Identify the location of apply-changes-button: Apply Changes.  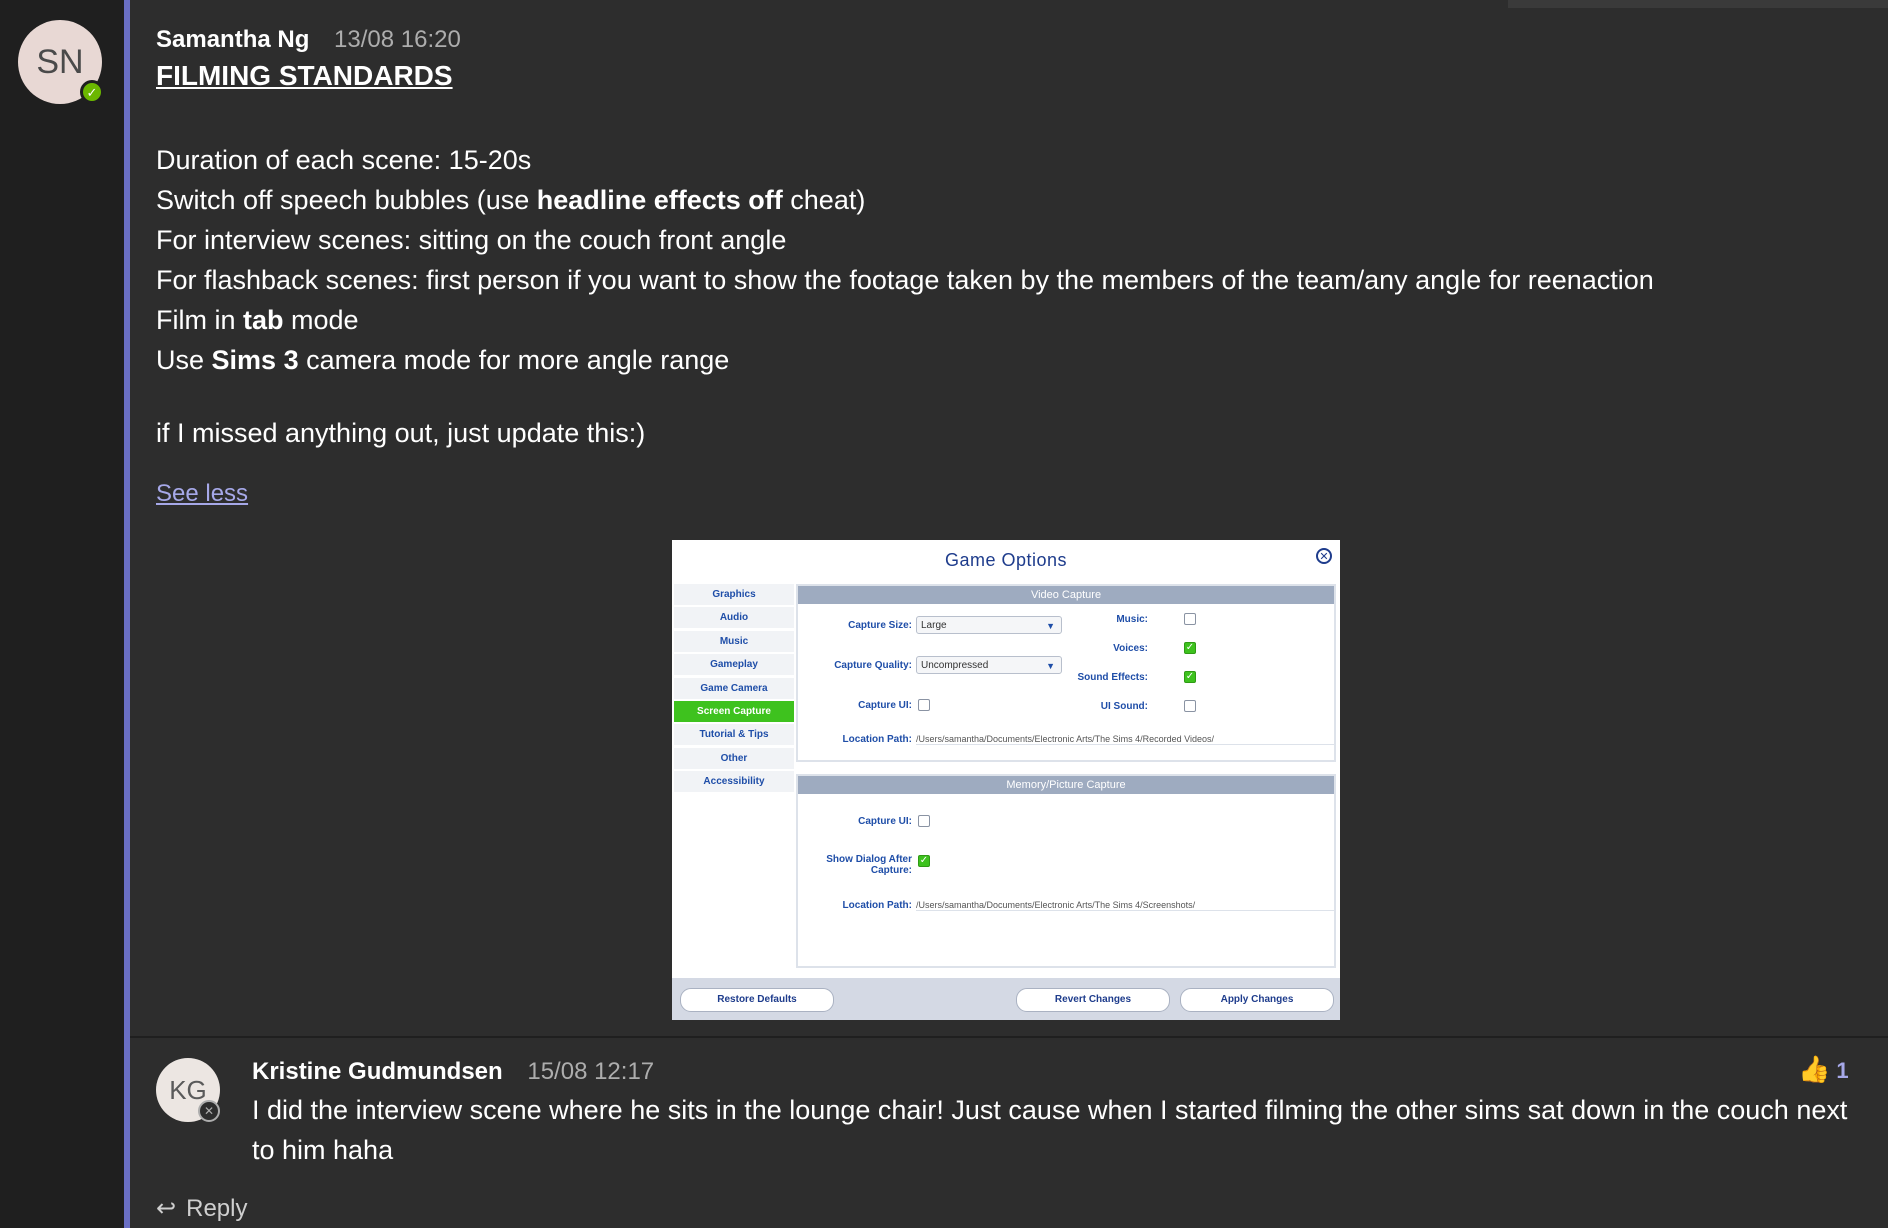
(1257, 1000).